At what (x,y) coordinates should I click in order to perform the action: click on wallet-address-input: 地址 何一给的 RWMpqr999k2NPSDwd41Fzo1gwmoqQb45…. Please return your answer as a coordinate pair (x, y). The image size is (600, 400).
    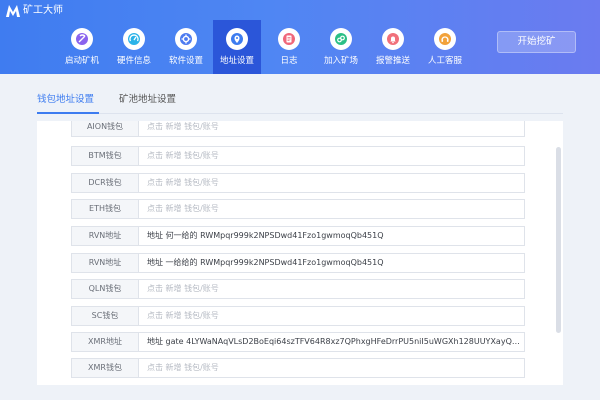
    Looking at the image, I should click on (331, 236).